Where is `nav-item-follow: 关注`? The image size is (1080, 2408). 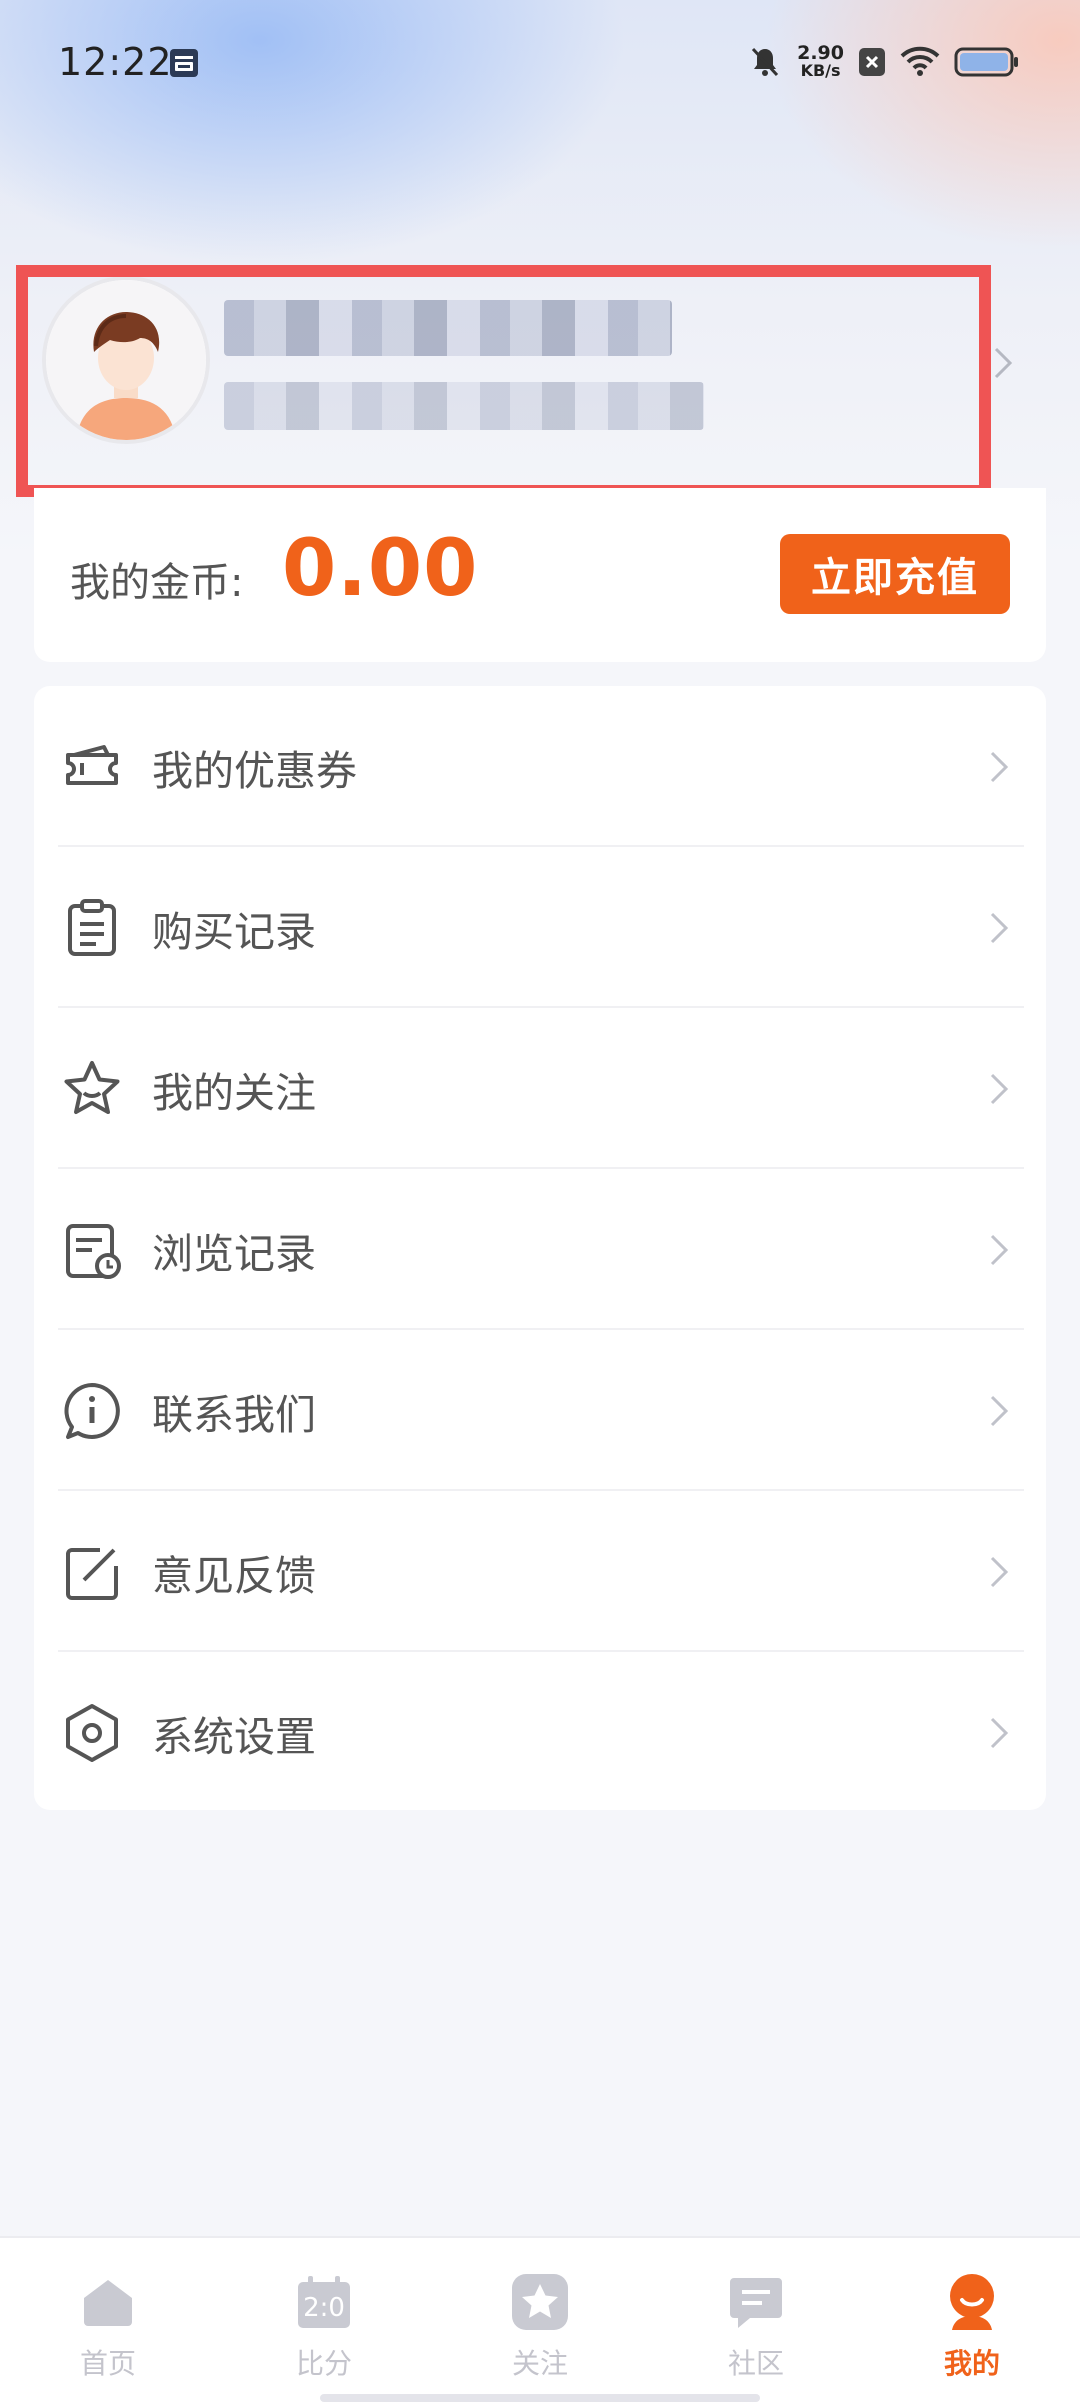
nav-item-follow: 关注 is located at coordinates (540, 2313).